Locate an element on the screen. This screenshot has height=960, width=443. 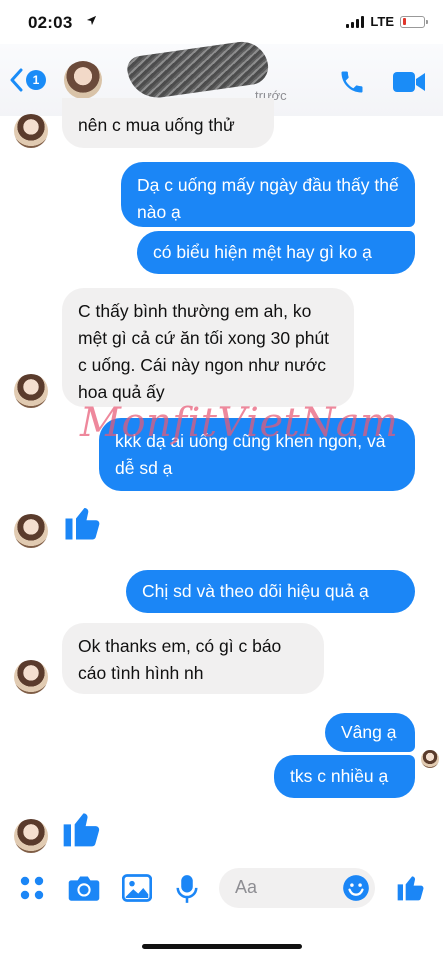
unread-count-badge: 1 is located at coordinates (36, 80).